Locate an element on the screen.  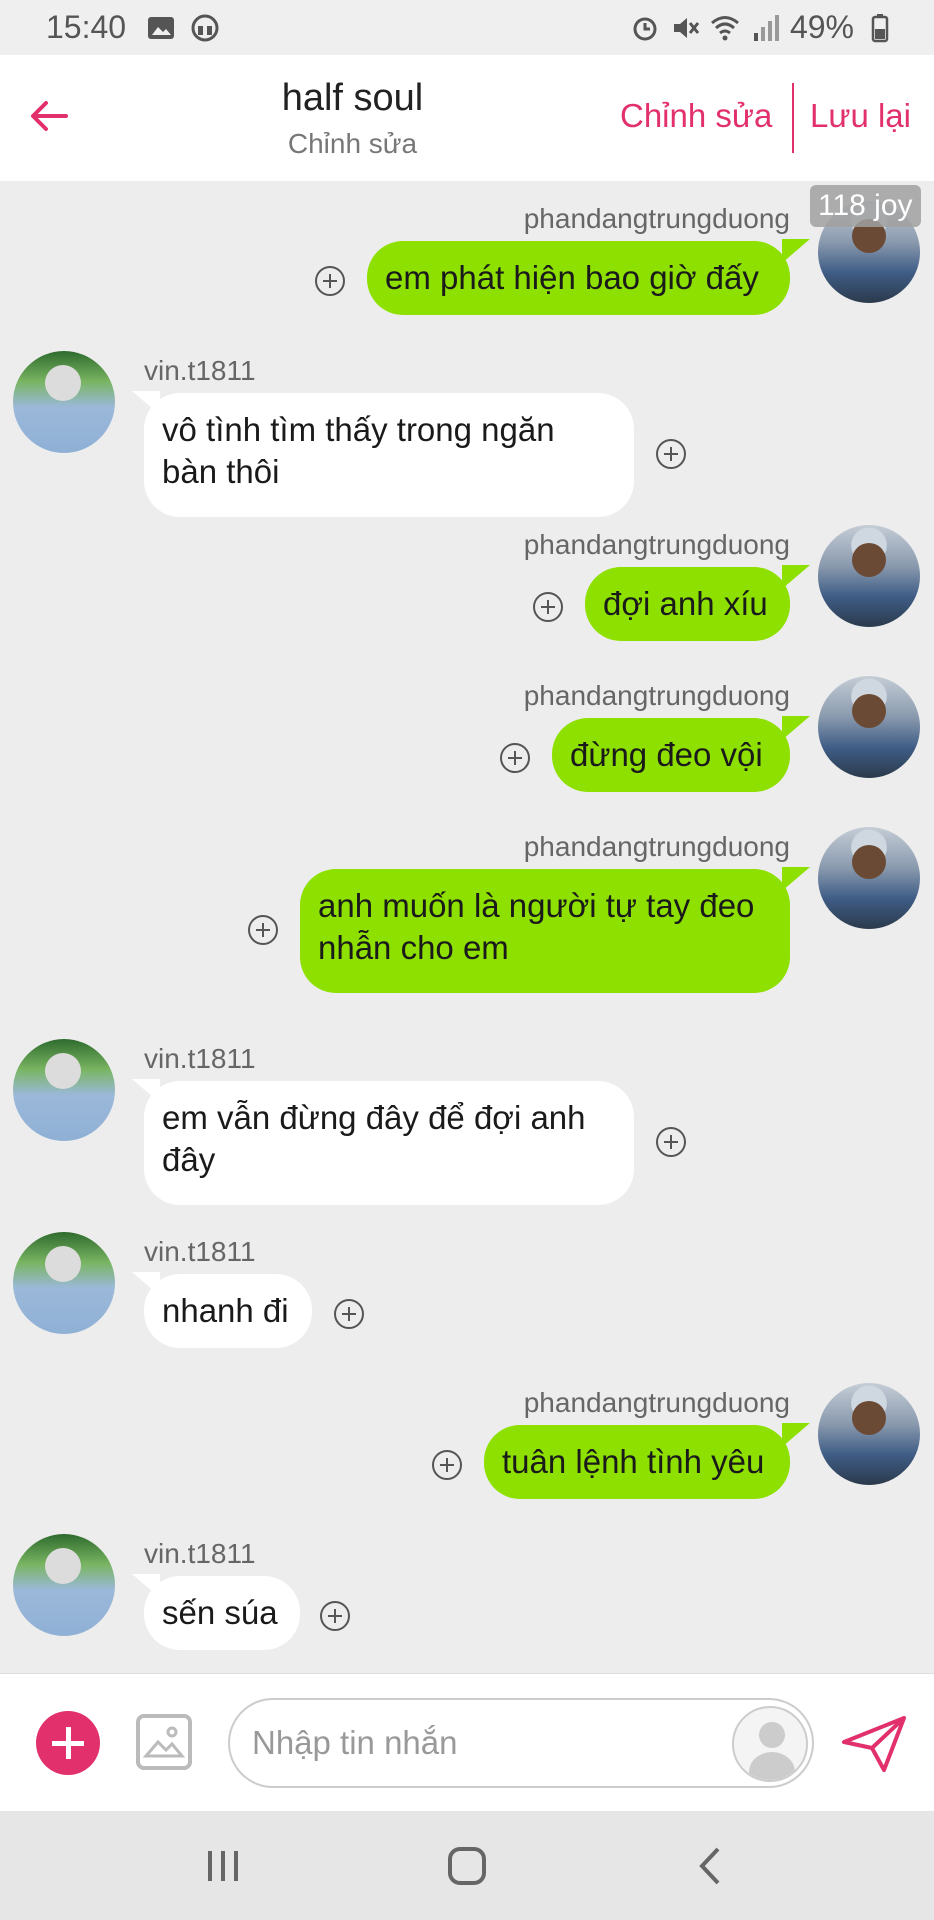
battery-icon is located at coordinates (880, 27).